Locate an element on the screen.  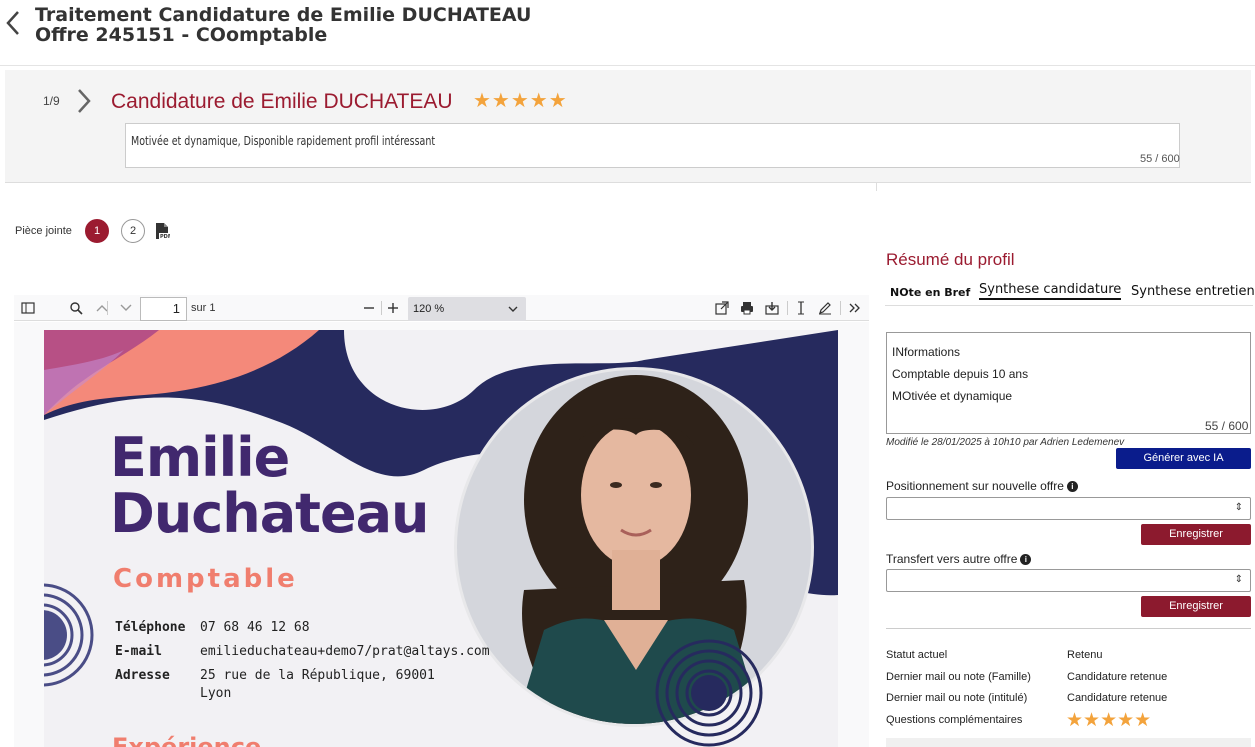
search-icon is located at coordinates (76, 308).